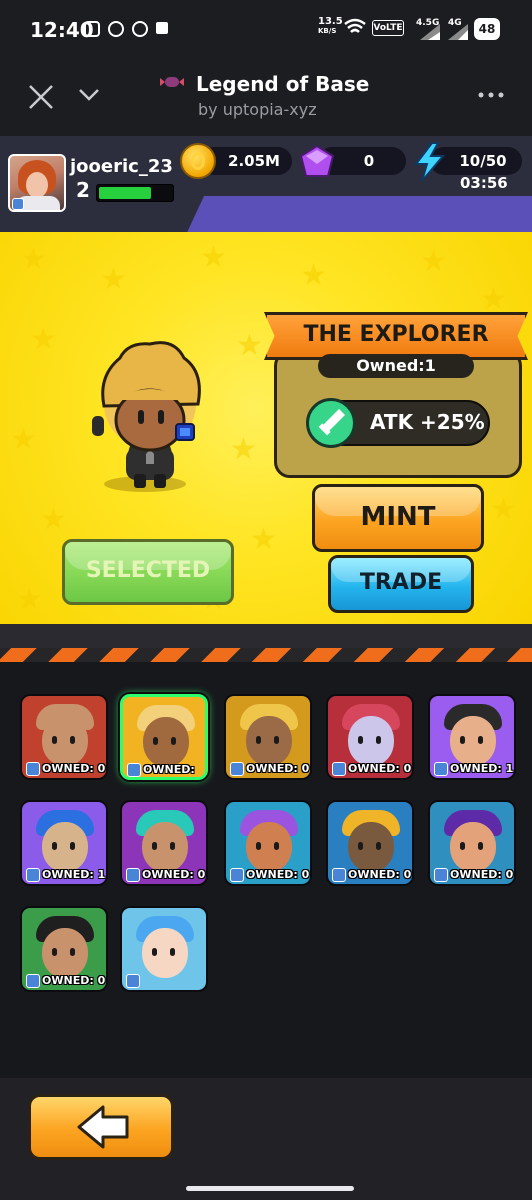 The width and height of the screenshot is (532, 1200). Describe the element at coordinates (283, 84) in the screenshot. I see `app-title: Legend of Base` at that location.